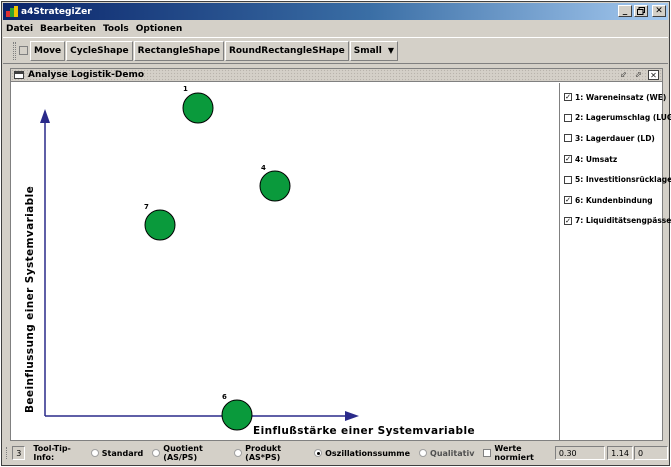 Image resolution: width=671 pixels, height=467 pixels. I want to click on legend-item-investitionsruecklagen: 5: Investitionsrücklagen, so click(615, 179).